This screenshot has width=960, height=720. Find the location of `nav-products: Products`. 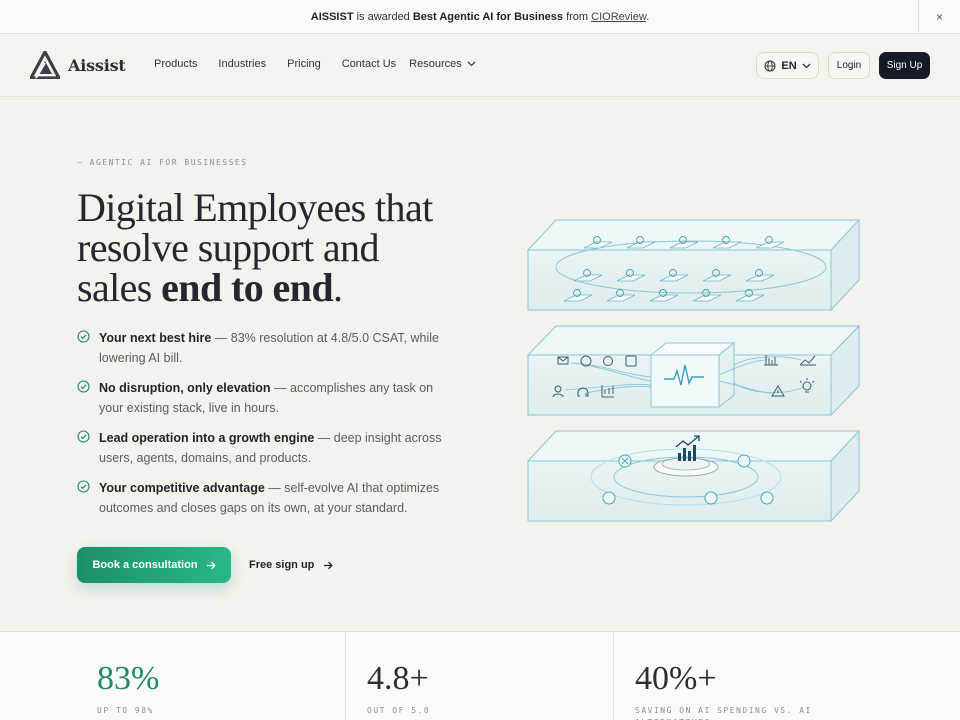

nav-products: Products is located at coordinates (175, 64).